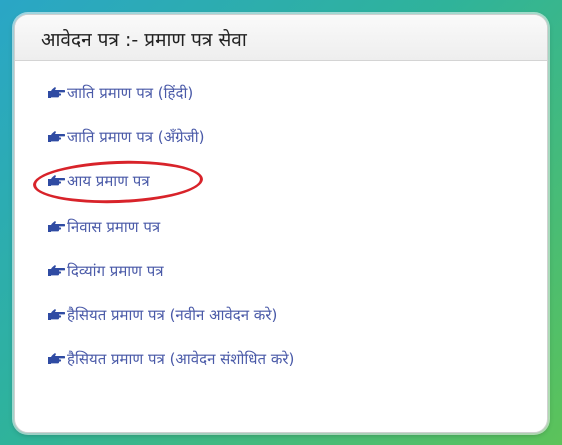 The width and height of the screenshot is (562, 445). Describe the element at coordinates (136, 137) in the screenshot. I see `menu-item-label: जाति प्रमाण पत्र (अँग्रेजी)` at that location.